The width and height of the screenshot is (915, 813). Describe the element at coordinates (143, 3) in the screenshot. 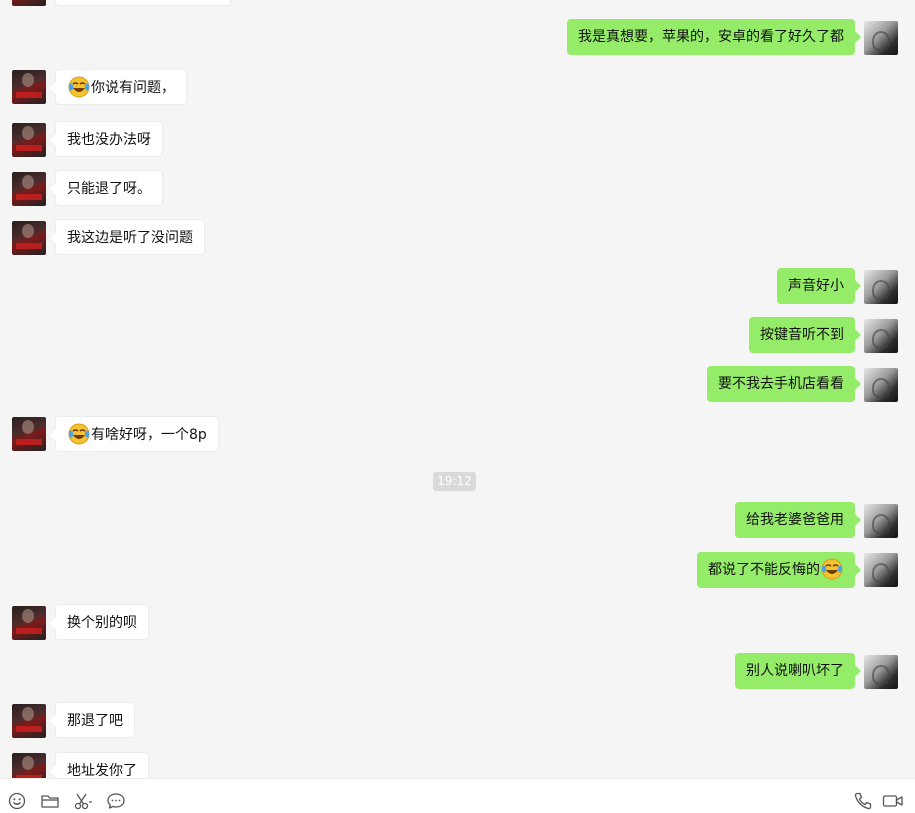

I see `message-bubble-cut-off` at that location.